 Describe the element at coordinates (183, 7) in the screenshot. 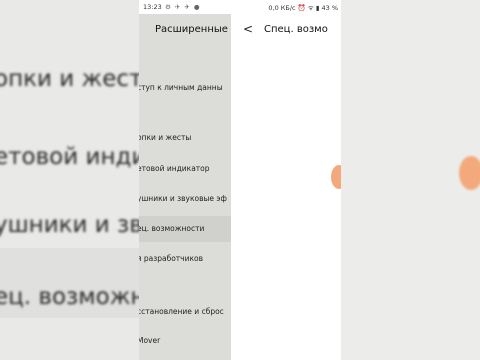

I see `status-notification-icons: ⚙ ✈ ✈ ●` at that location.